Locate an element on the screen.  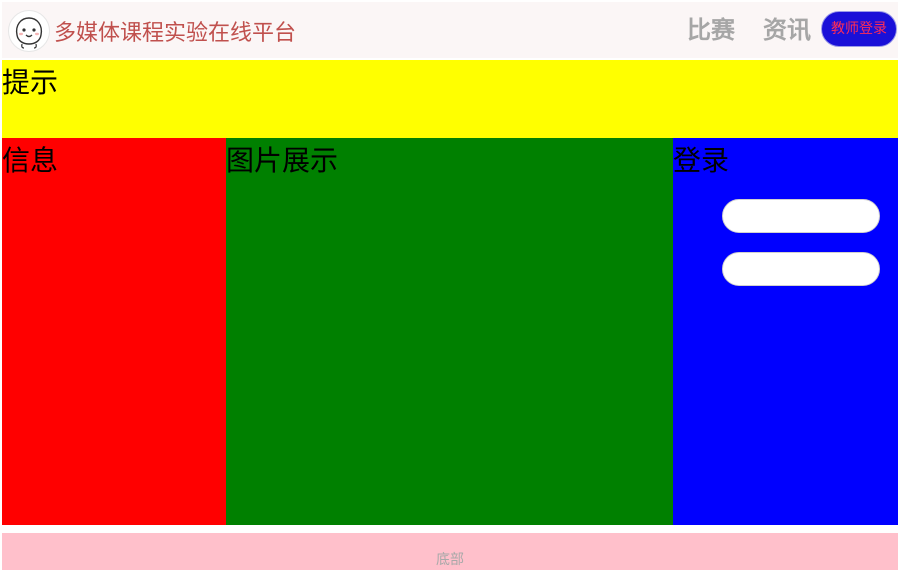
header: 多媒体课程实验在线平台 比赛 资讯 教师登录 is located at coordinates (450, 30).